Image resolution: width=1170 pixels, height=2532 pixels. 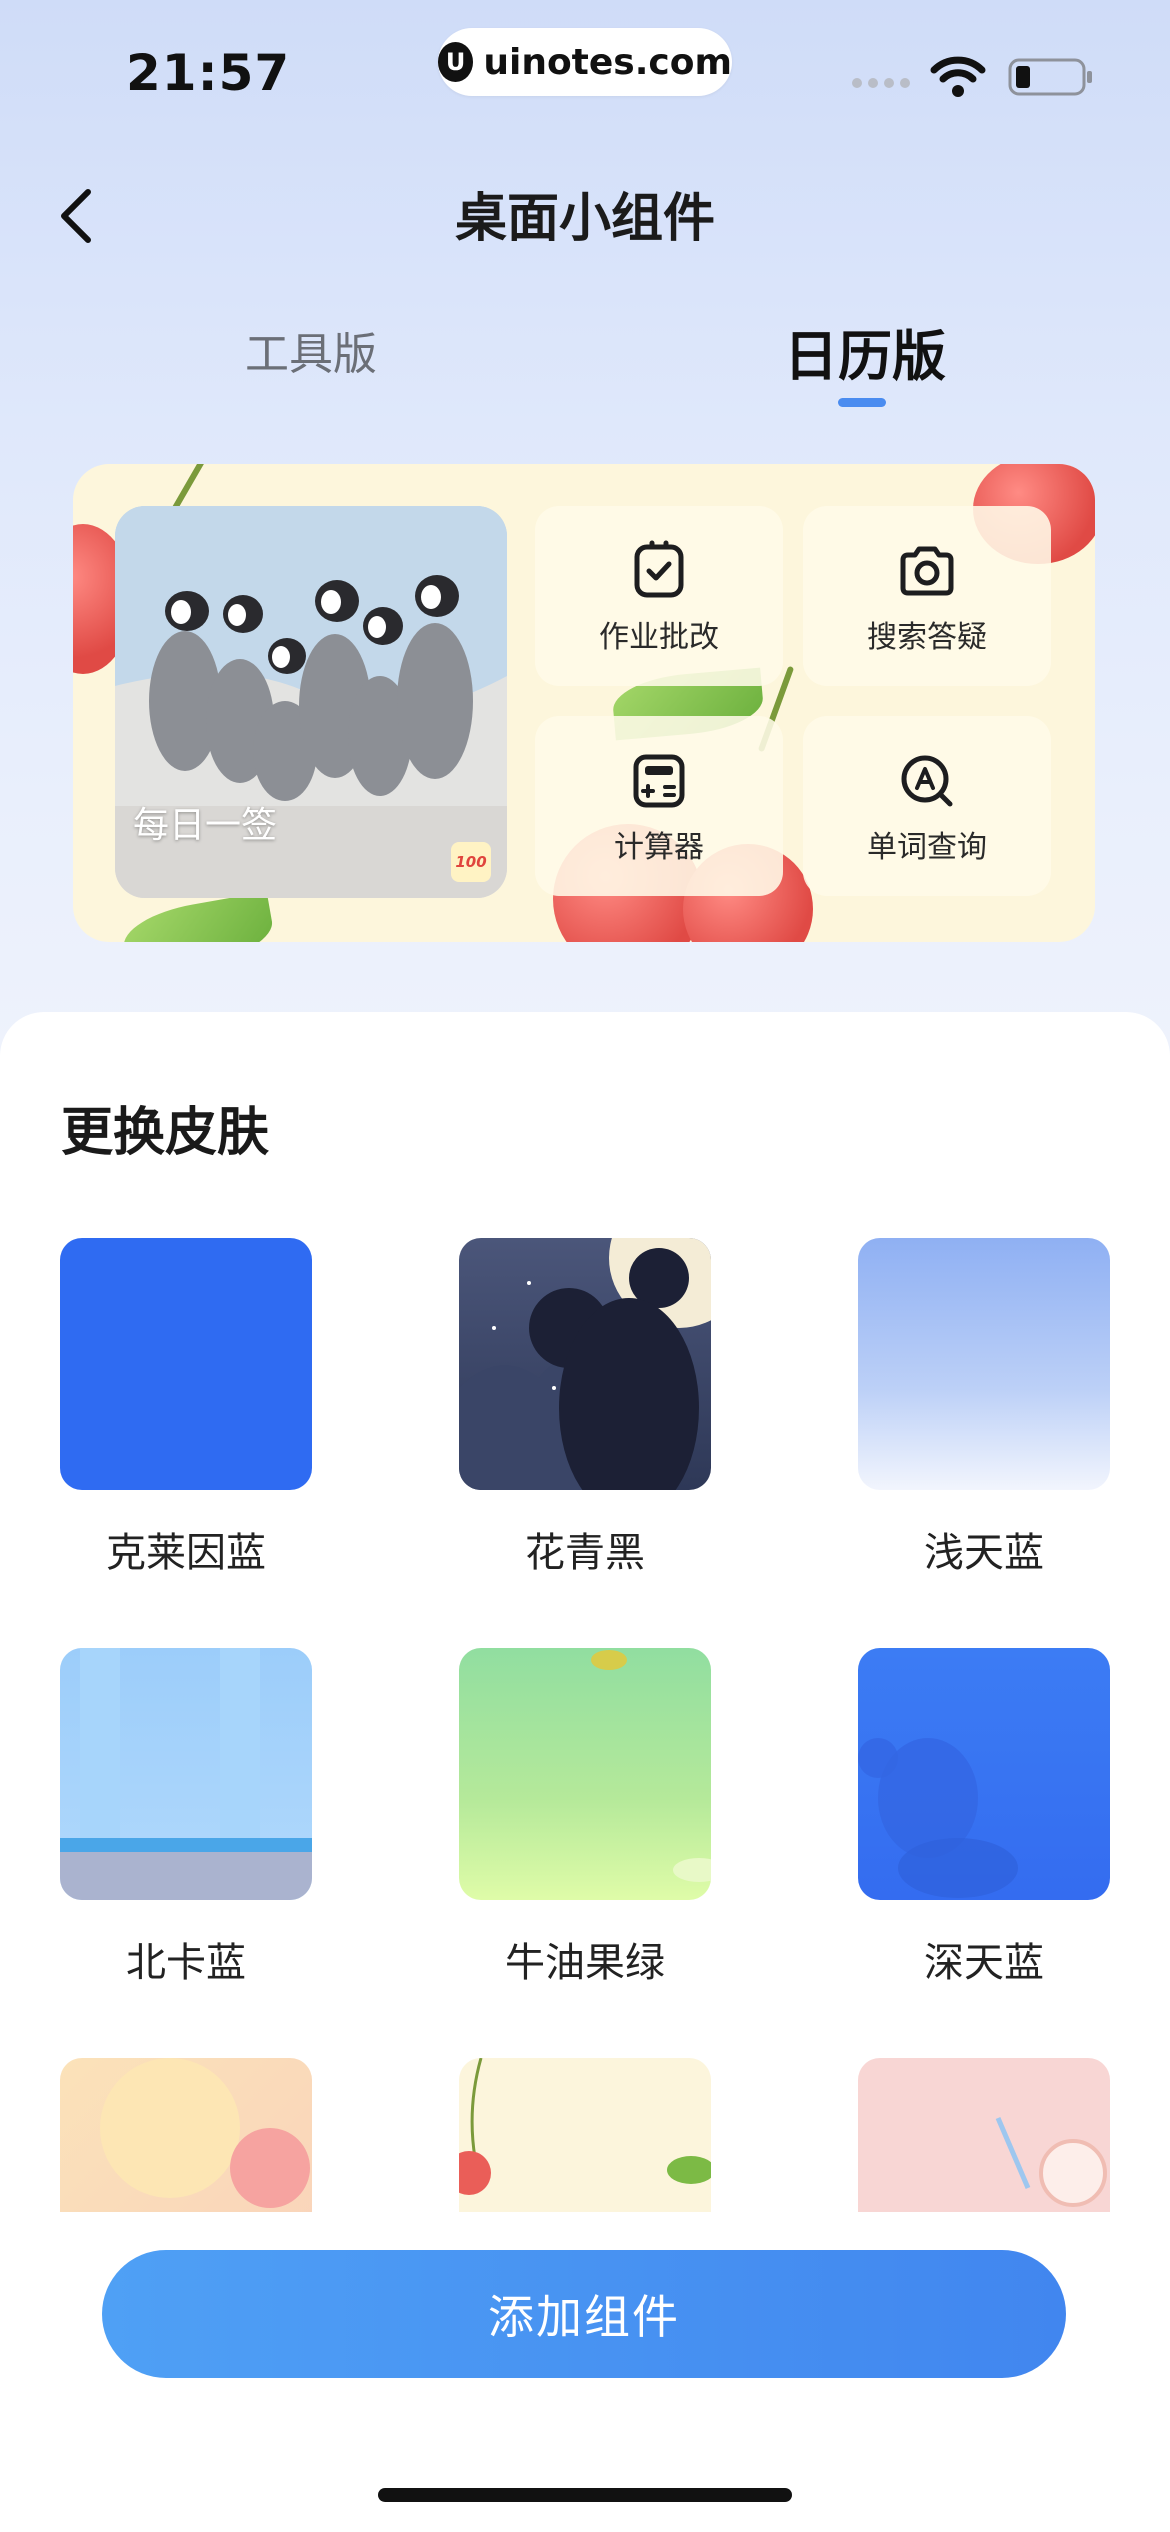 What do you see at coordinates (1050, 77) in the screenshot?
I see `battery-icon` at bounding box center [1050, 77].